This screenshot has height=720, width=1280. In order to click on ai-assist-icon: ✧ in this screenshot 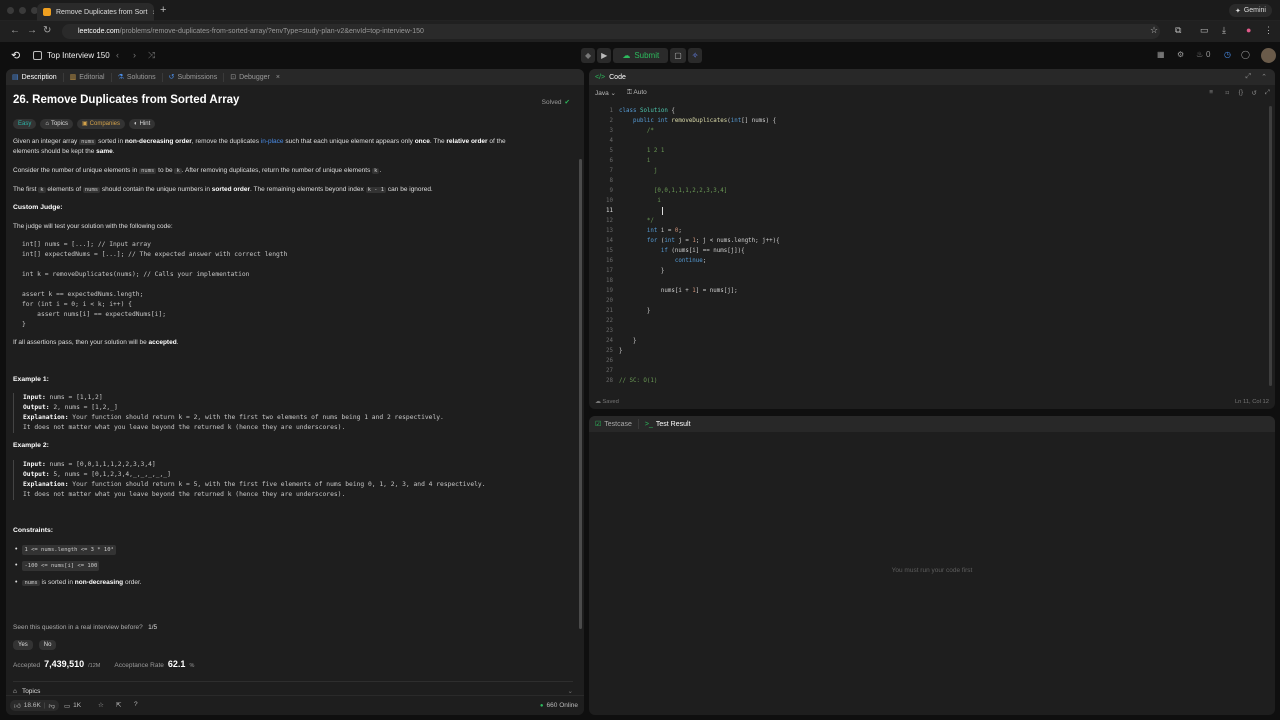, I will do `click(695, 55)`.